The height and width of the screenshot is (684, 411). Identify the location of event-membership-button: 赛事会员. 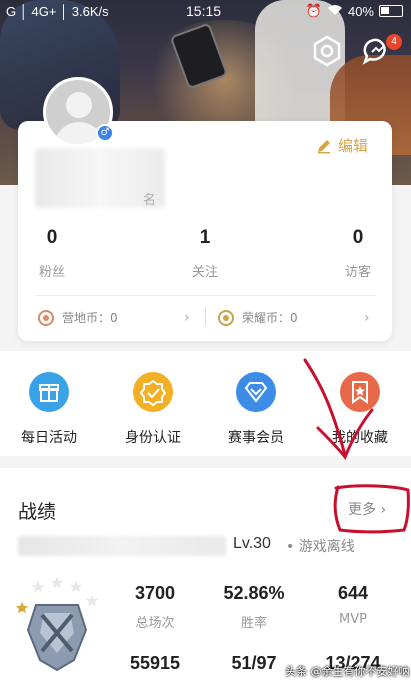
(256, 409).